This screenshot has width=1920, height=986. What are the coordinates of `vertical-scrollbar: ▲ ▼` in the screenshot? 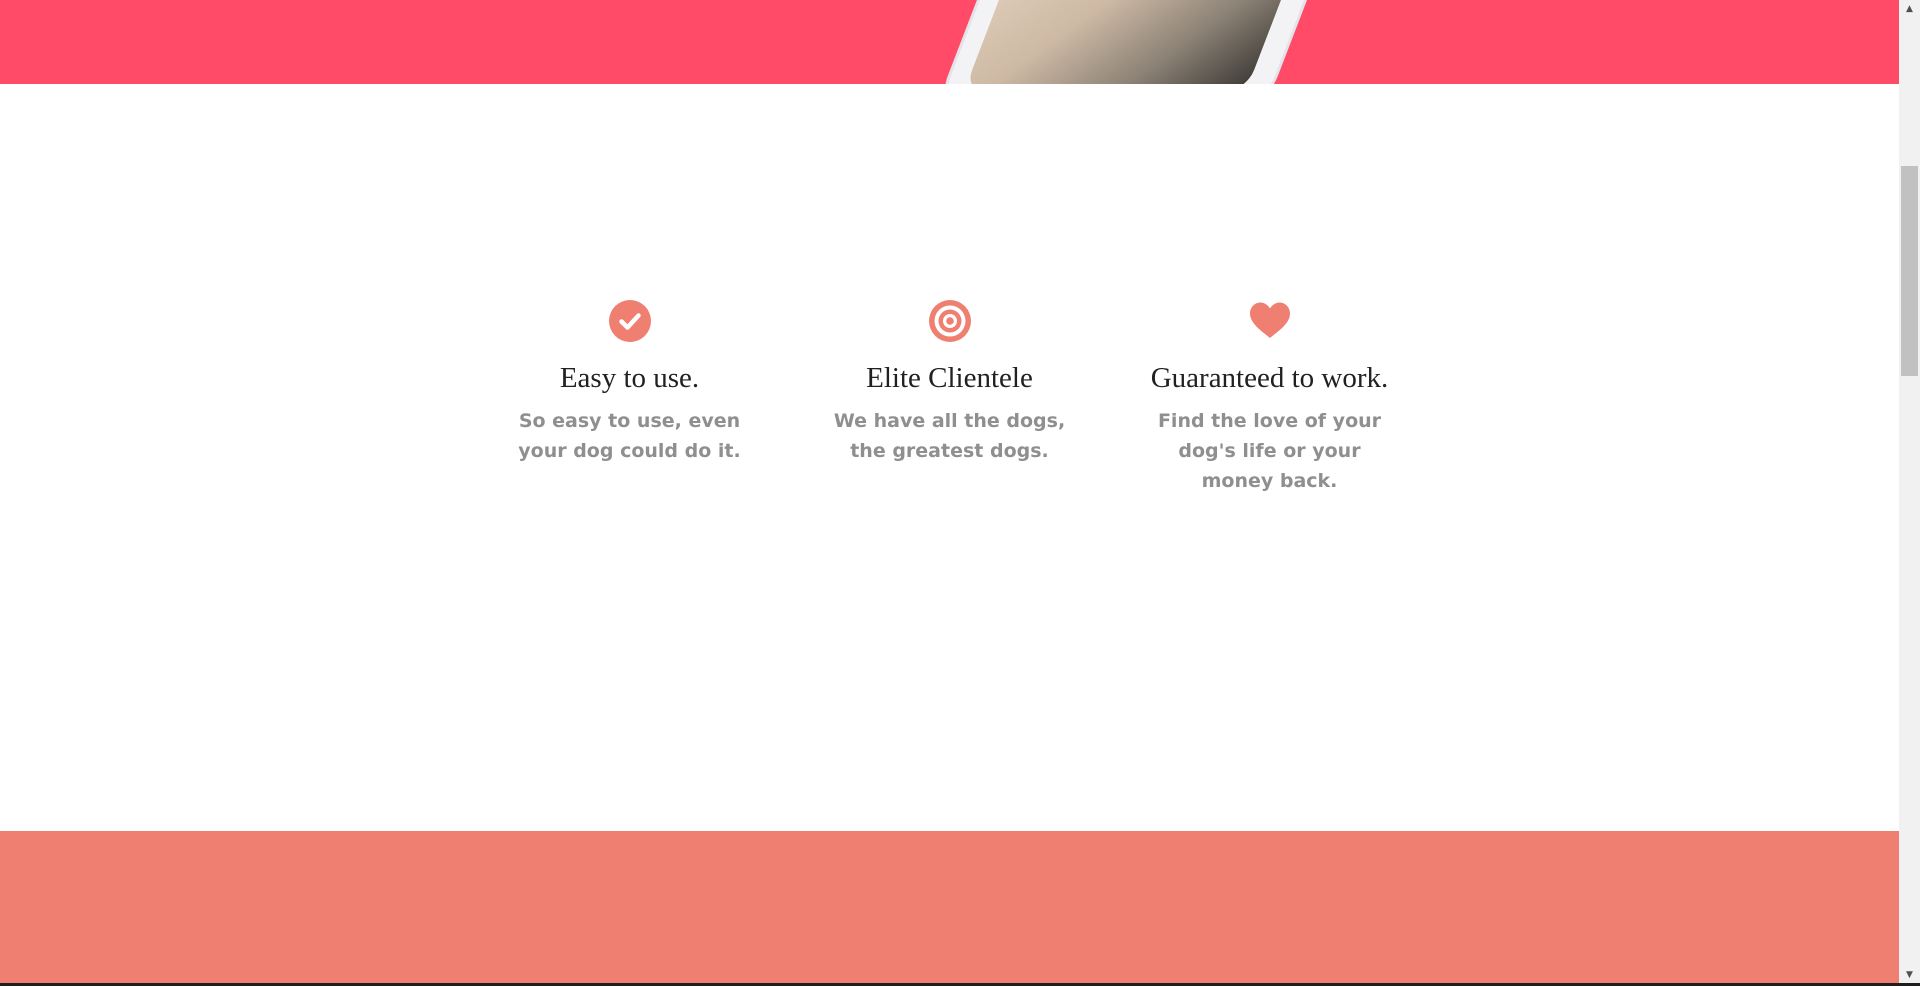 It's located at (1909, 491).